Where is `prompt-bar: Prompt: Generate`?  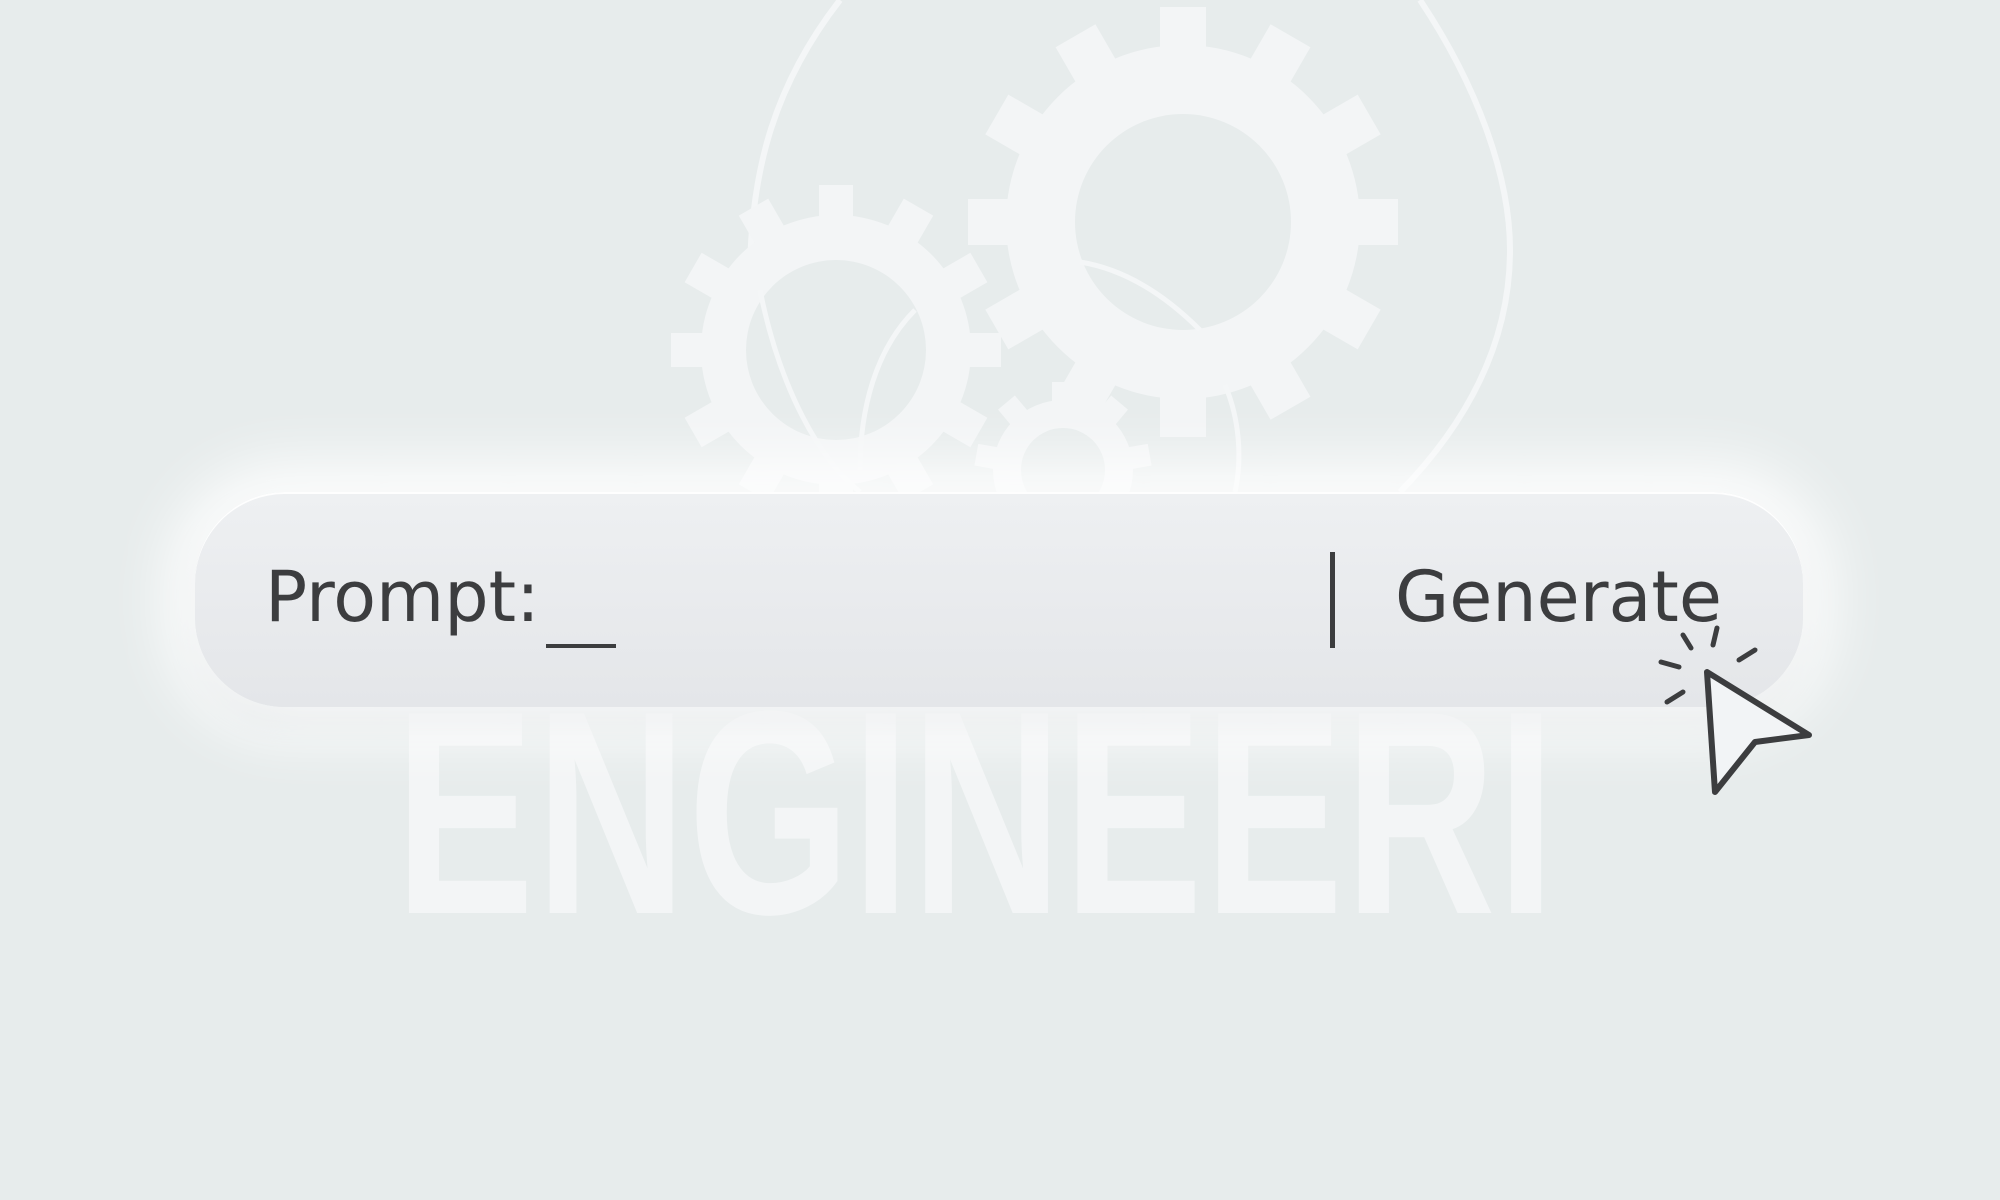
prompt-bar: Prompt: Generate is located at coordinates (999, 599).